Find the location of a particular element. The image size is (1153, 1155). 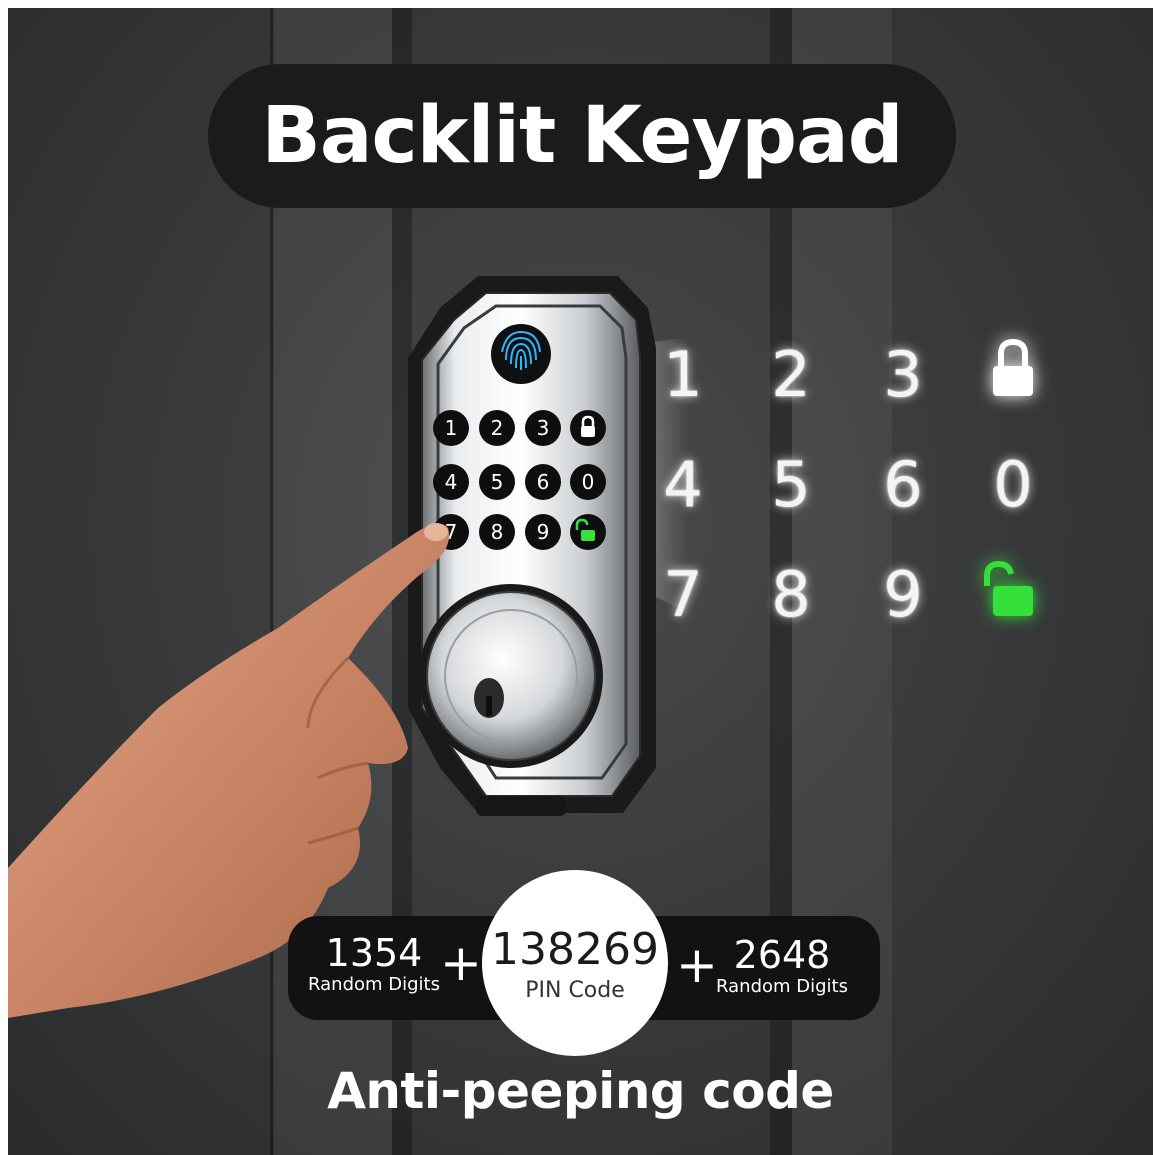

display-key-1: 1 is located at coordinates (683, 374).